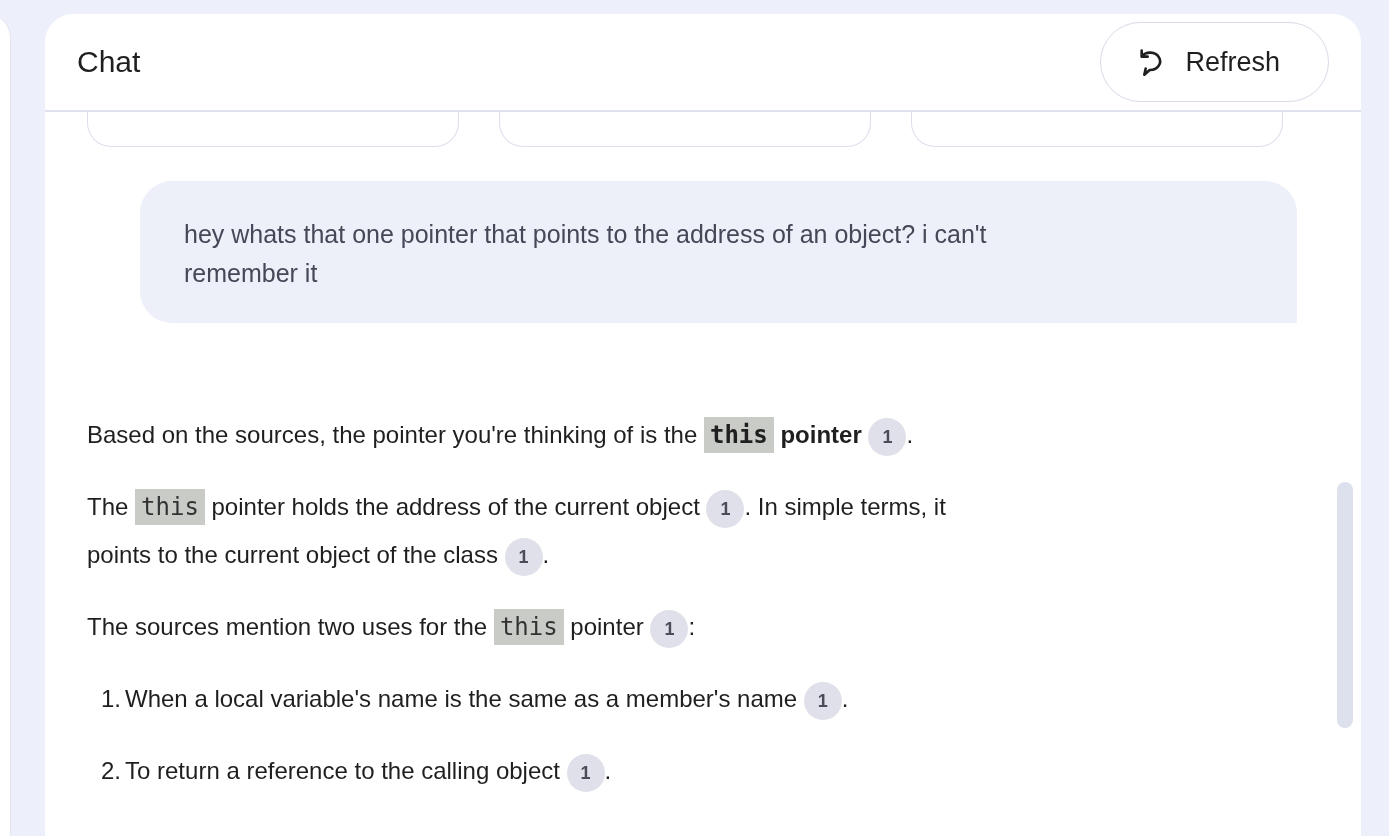 The image size is (1389, 836). I want to click on response-text: To return a reference to the calling object, so click(342, 770).